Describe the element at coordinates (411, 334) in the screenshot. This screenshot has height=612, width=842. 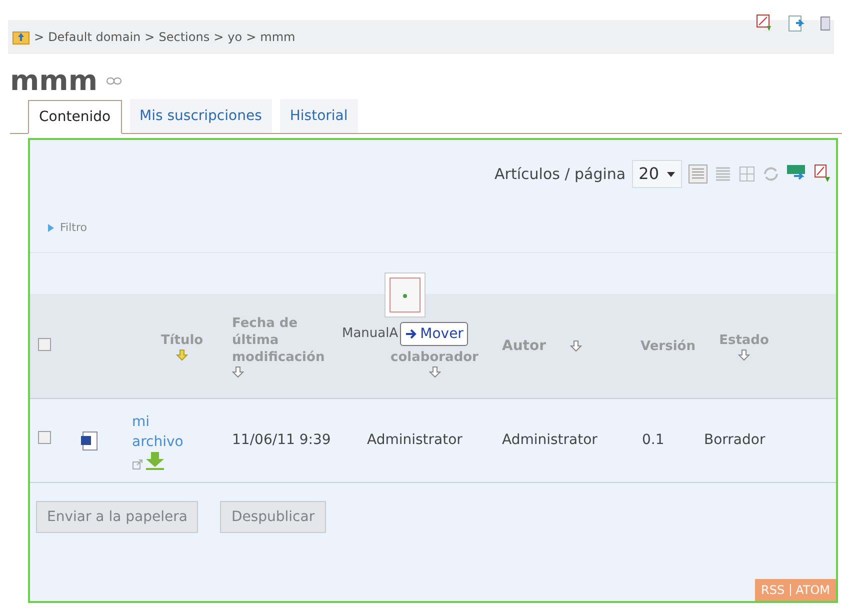
I see `arrow-right-icon` at that location.